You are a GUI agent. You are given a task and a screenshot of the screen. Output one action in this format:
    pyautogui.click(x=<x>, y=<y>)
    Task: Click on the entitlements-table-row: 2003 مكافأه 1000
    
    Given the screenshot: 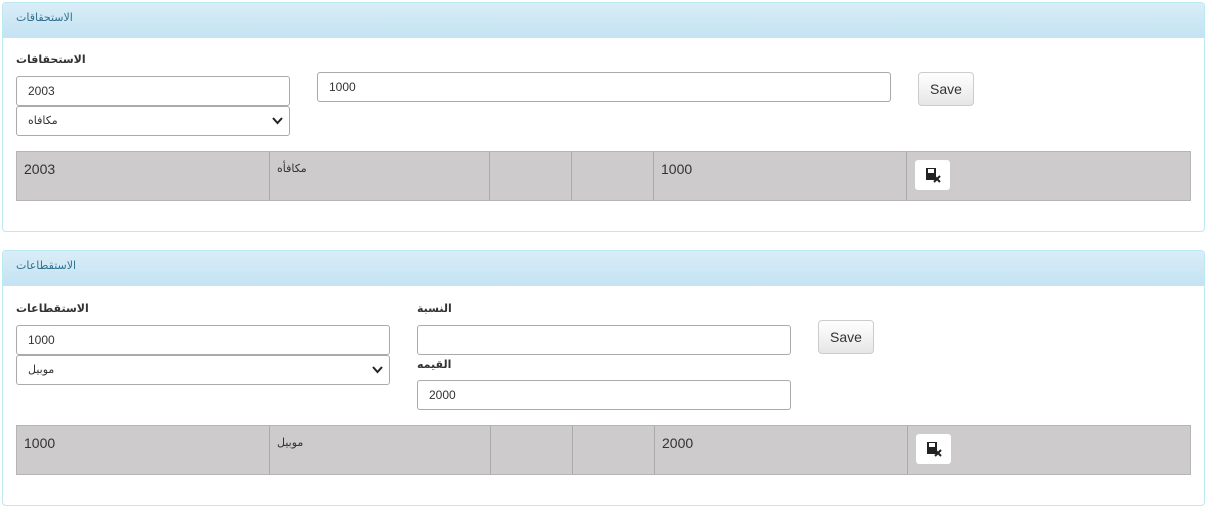 What is the action you would take?
    pyautogui.click(x=603, y=176)
    